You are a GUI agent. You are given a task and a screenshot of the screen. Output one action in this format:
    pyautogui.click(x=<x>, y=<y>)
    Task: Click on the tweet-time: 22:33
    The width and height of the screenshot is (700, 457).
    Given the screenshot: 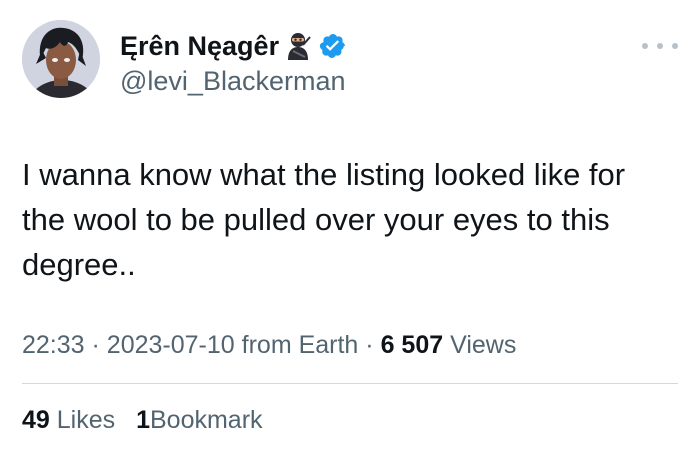 What is the action you would take?
    pyautogui.click(x=53, y=345)
    